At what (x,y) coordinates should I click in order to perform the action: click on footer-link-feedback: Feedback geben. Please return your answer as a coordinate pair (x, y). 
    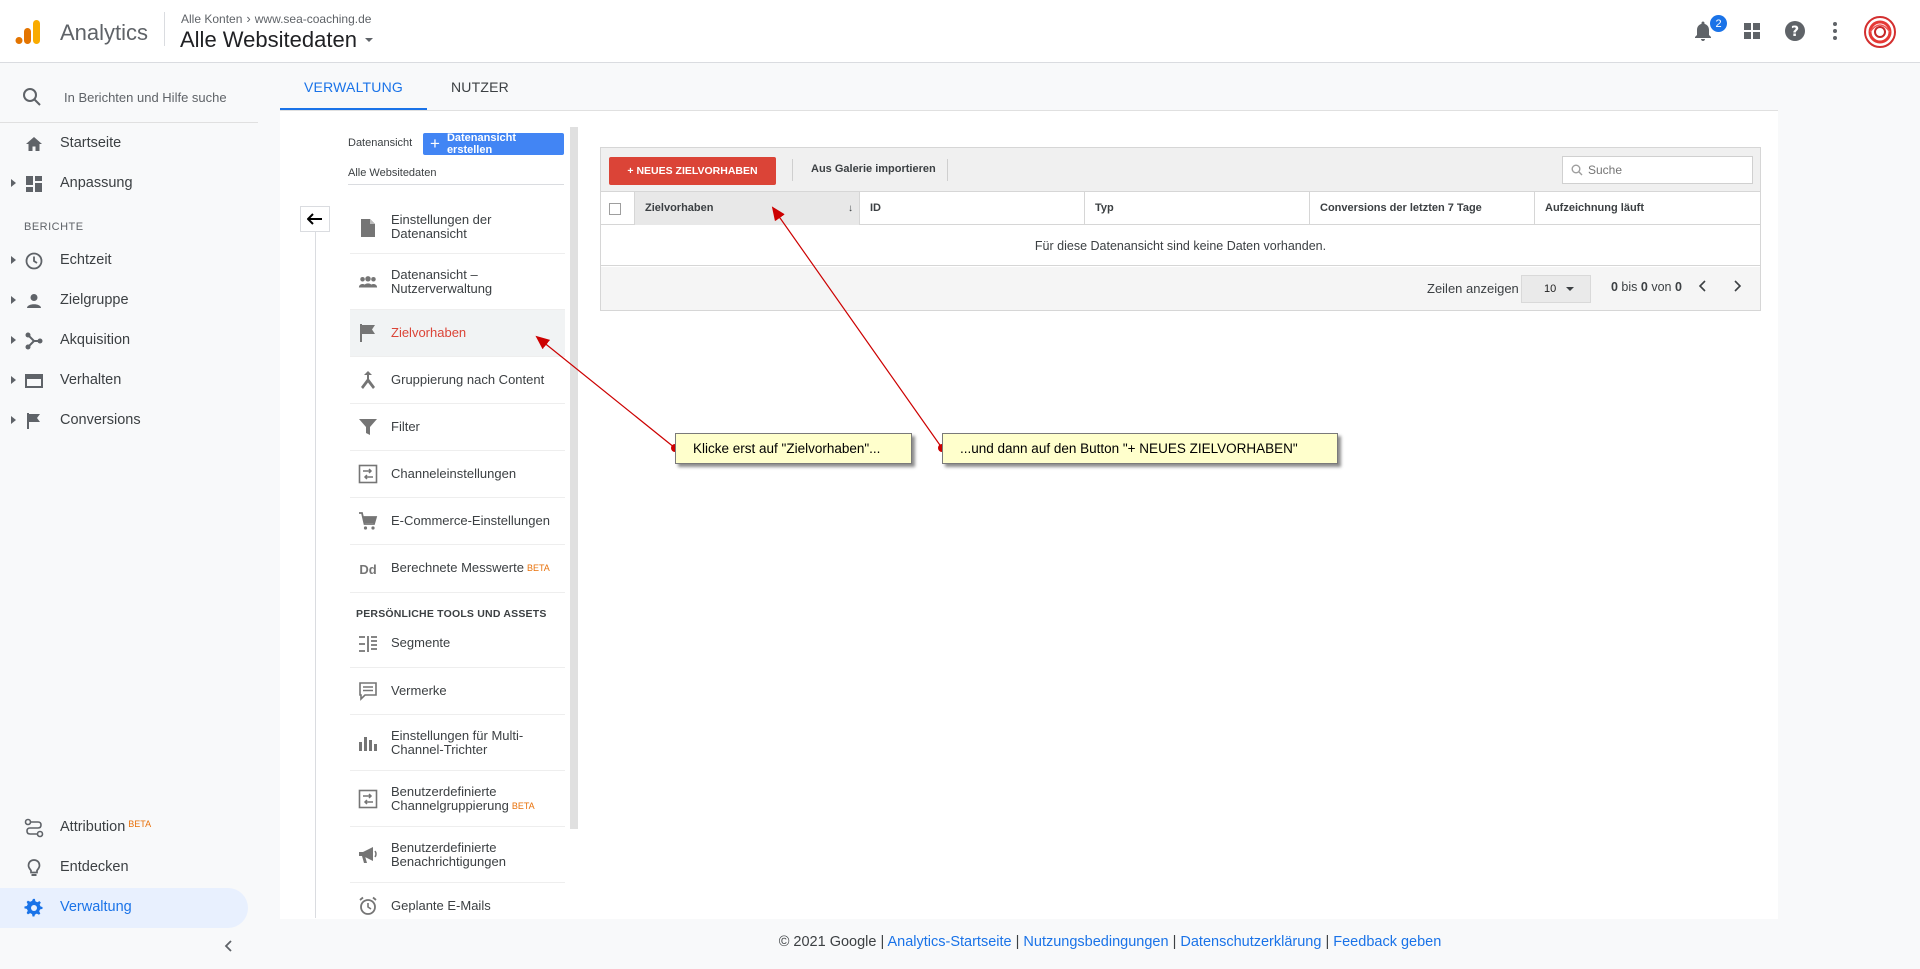
    Looking at the image, I should click on (1387, 942).